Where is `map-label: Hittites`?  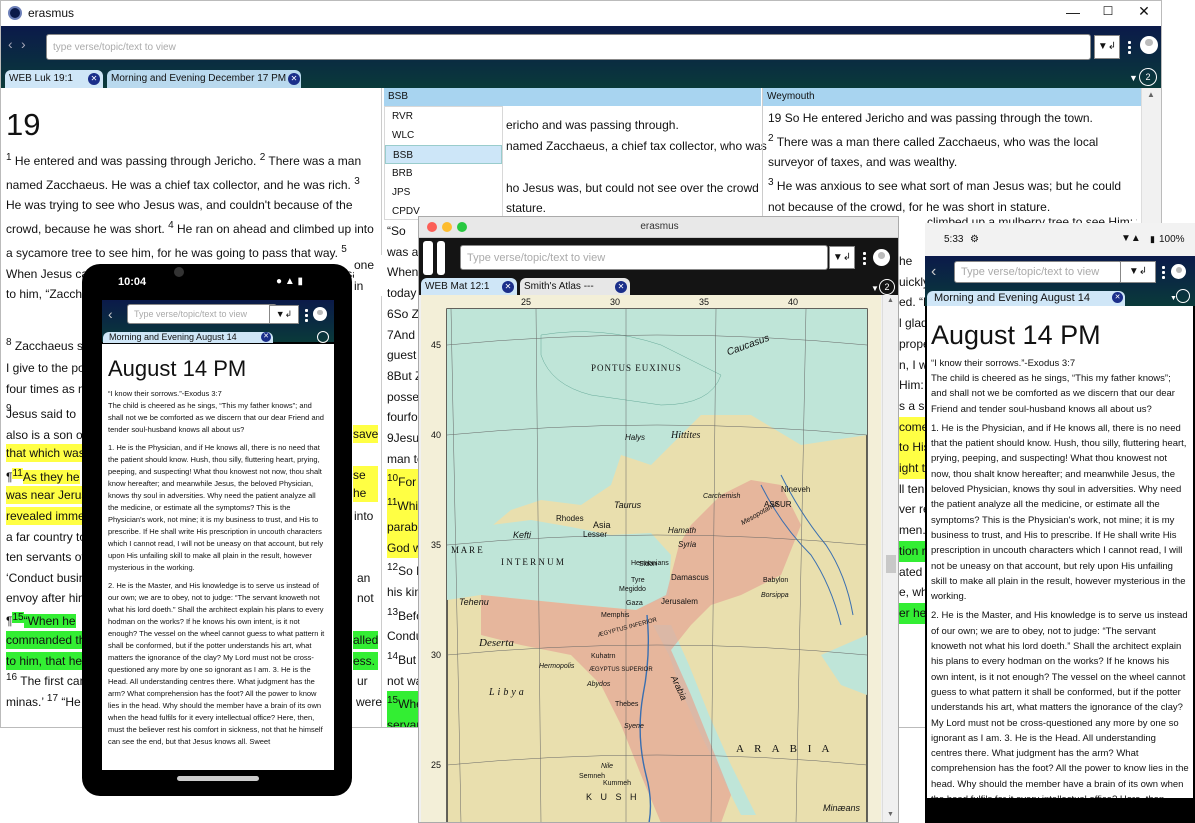
map-label: Hittites is located at coordinates (686, 435).